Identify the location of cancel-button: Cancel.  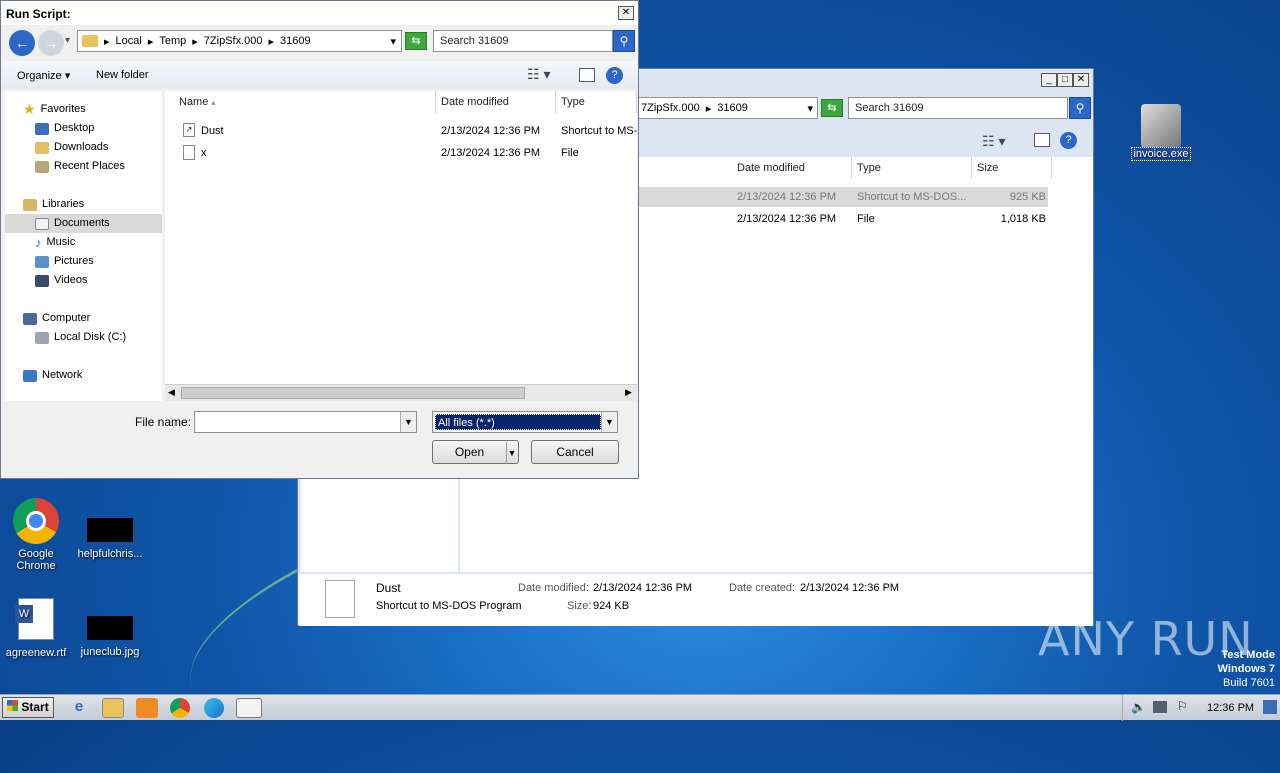
(575, 452).